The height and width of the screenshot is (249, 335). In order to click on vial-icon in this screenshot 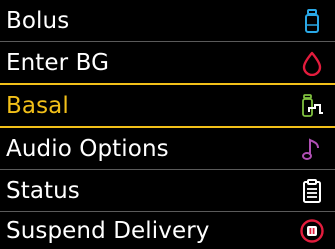, I will do `click(312, 20)`.